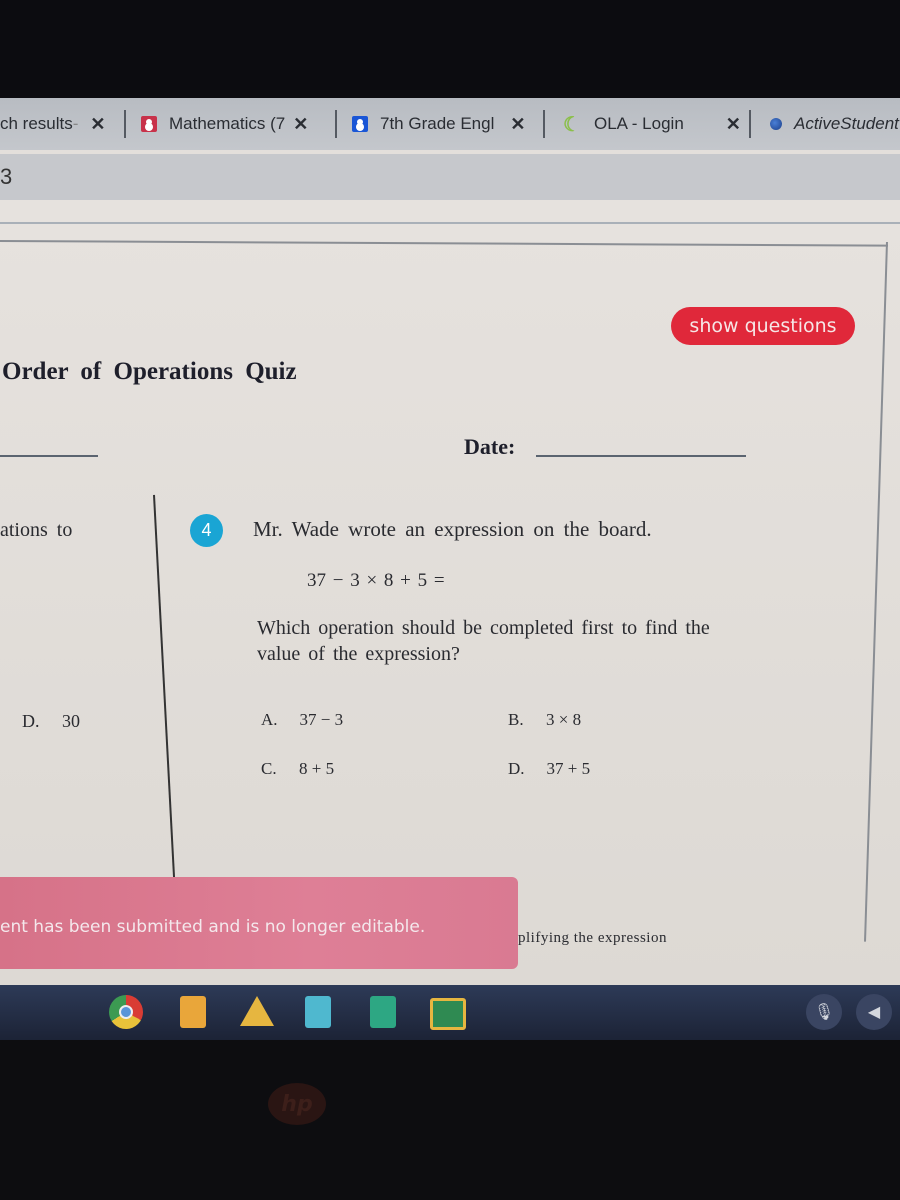 The width and height of the screenshot is (900, 1200). What do you see at coordinates (639, 123) in the screenshot?
I see `tab-label: OLA - Login` at bounding box center [639, 123].